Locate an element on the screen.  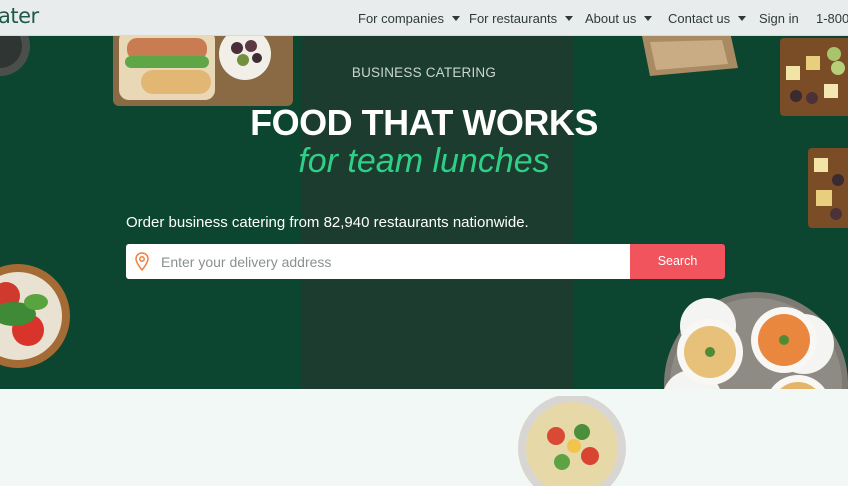
nav-label: Contact us is located at coordinates (699, 18).